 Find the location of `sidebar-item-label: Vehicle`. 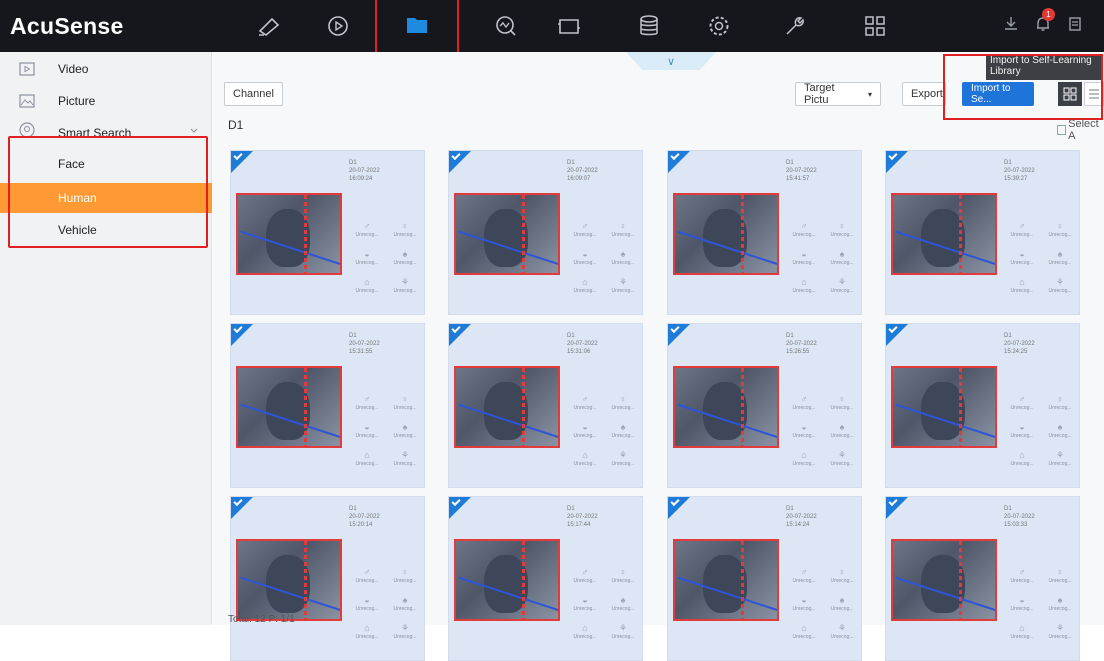

sidebar-item-label: Vehicle is located at coordinates (77, 230).